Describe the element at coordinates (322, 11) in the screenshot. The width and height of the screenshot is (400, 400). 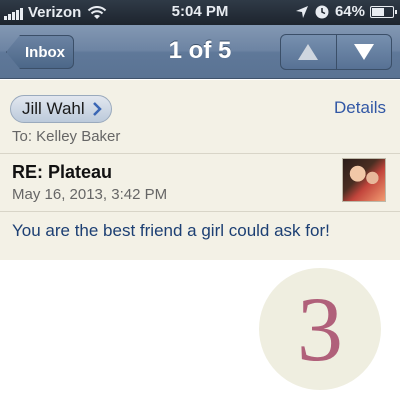
I see `clock-icon` at that location.